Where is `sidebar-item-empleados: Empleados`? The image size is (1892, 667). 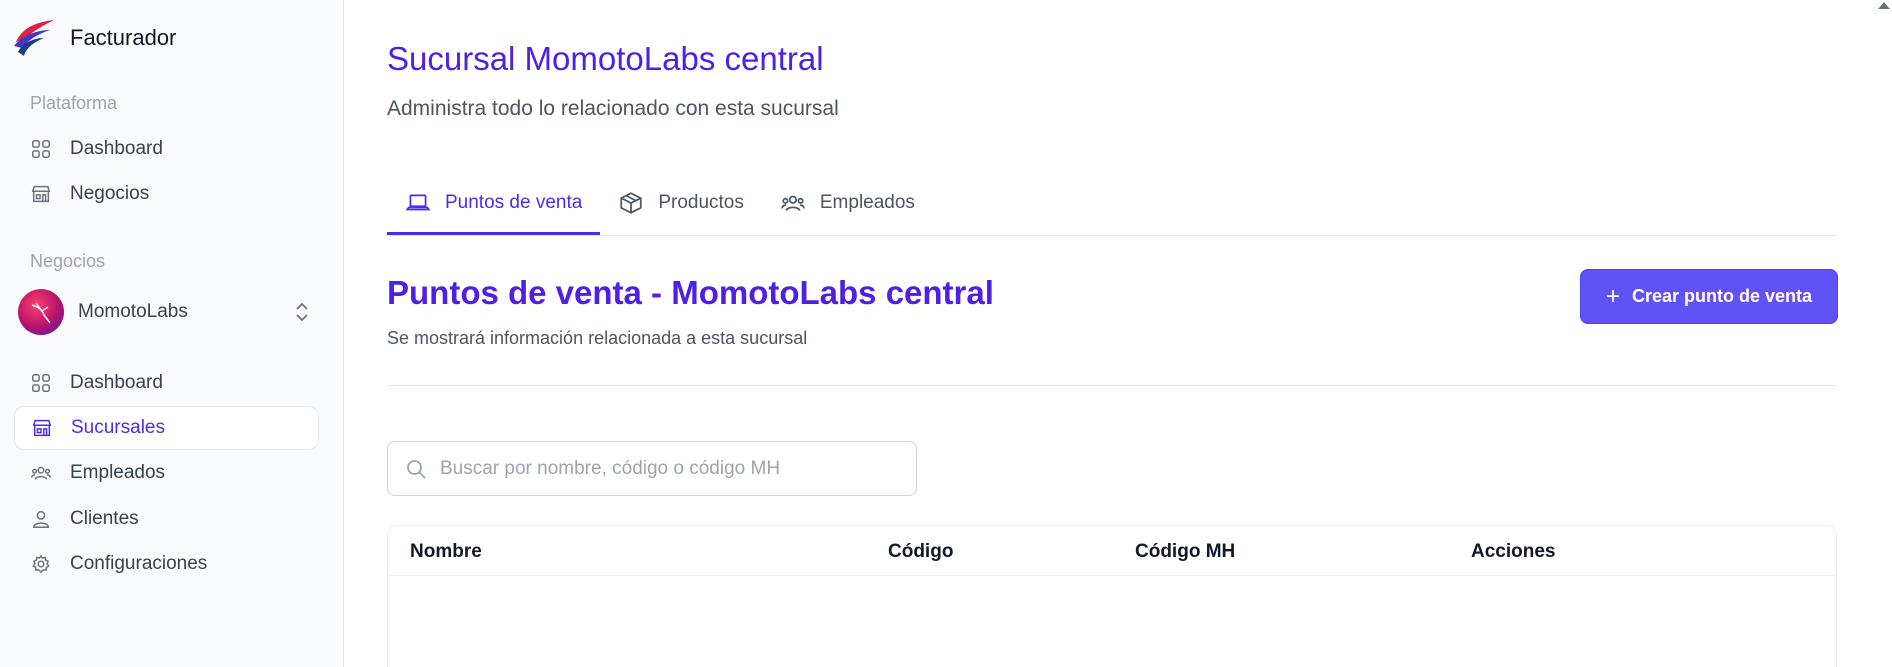 sidebar-item-empleados: Empleados is located at coordinates (166, 473).